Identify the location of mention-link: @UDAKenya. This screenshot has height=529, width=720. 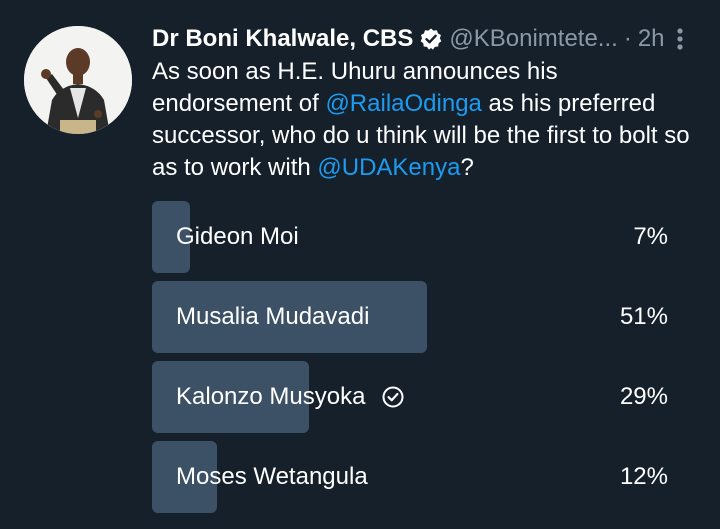
(388, 167).